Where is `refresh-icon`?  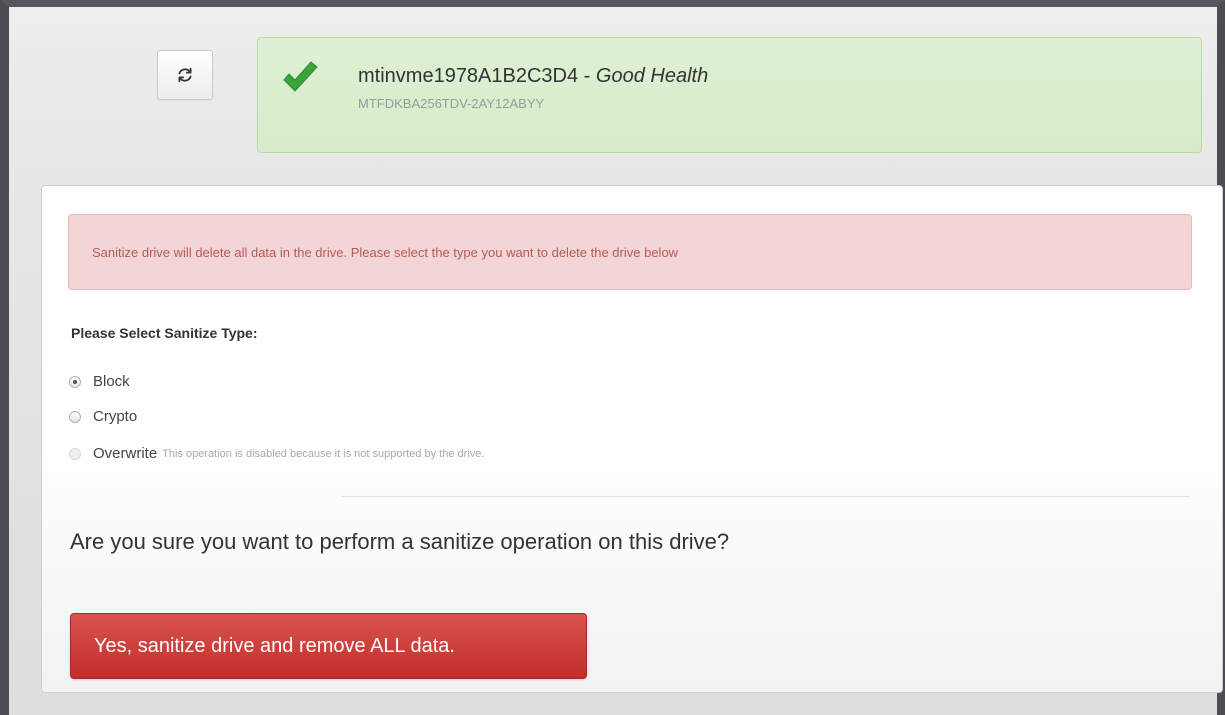 refresh-icon is located at coordinates (185, 75).